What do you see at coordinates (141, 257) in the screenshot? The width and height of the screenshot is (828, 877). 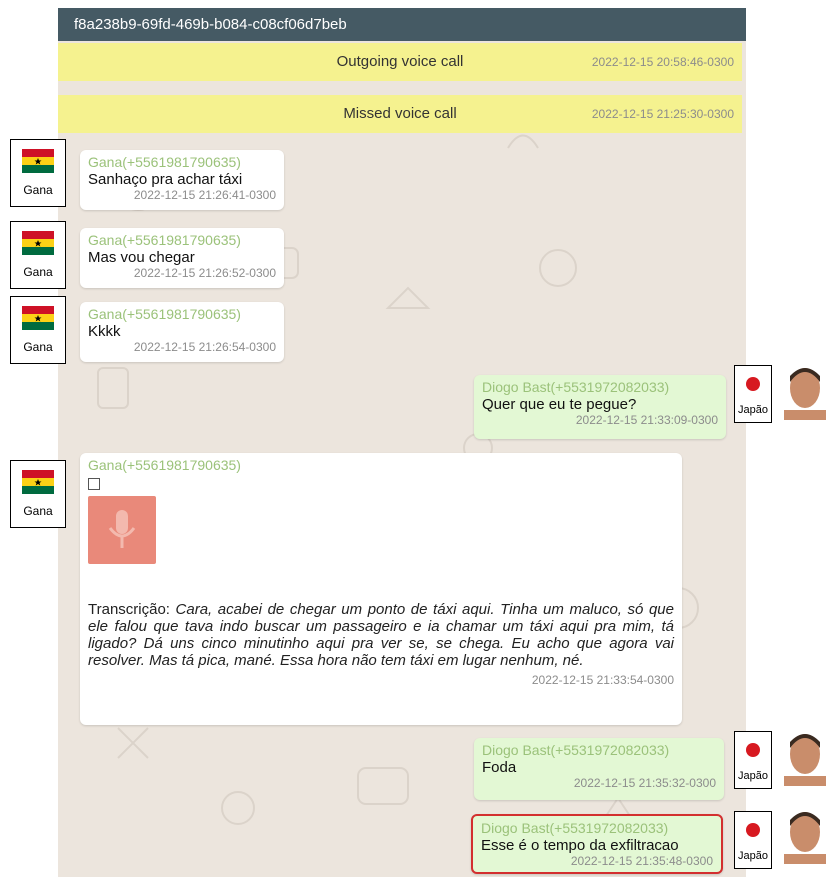 I see `message-text: Mas vou chegar` at bounding box center [141, 257].